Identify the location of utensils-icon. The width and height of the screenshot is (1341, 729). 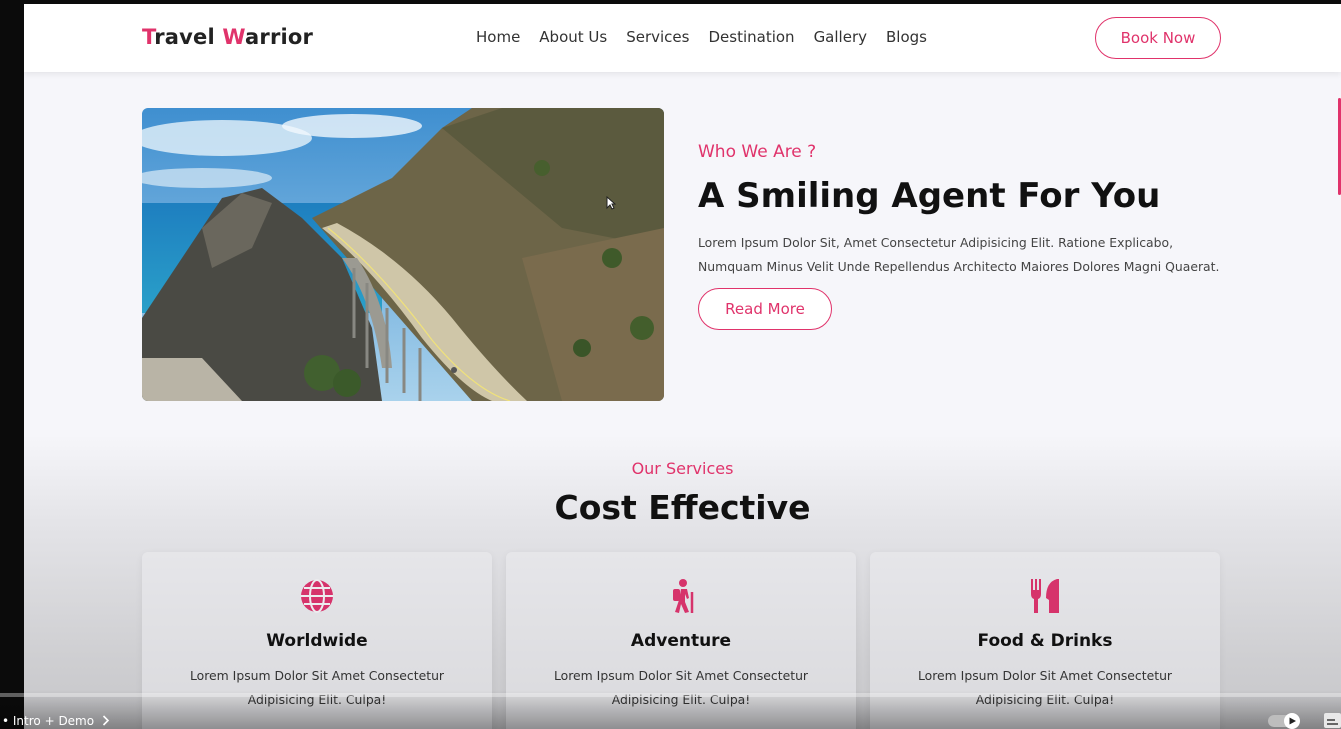
(1045, 596).